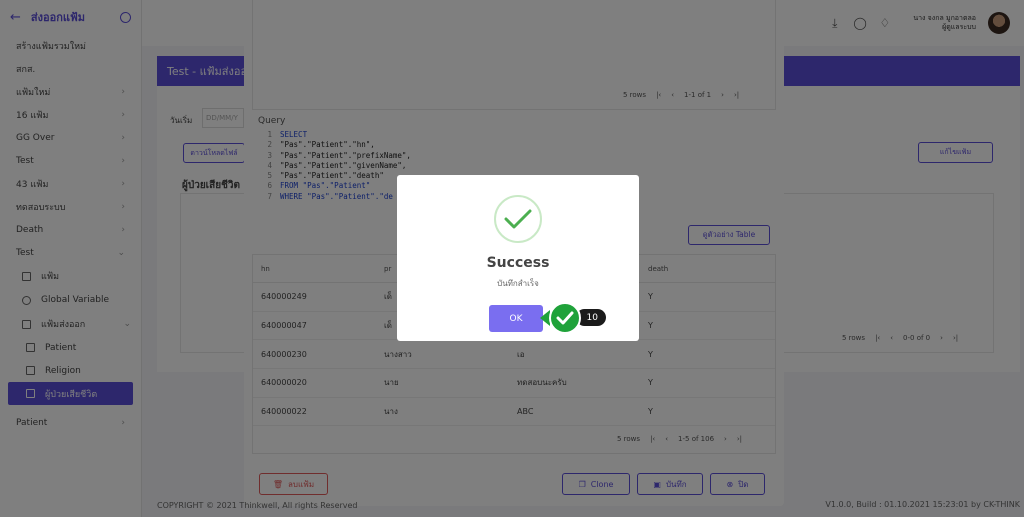 The image size is (1024, 517). Describe the element at coordinates (518, 263) in the screenshot. I see `dialog-title: Success` at that location.